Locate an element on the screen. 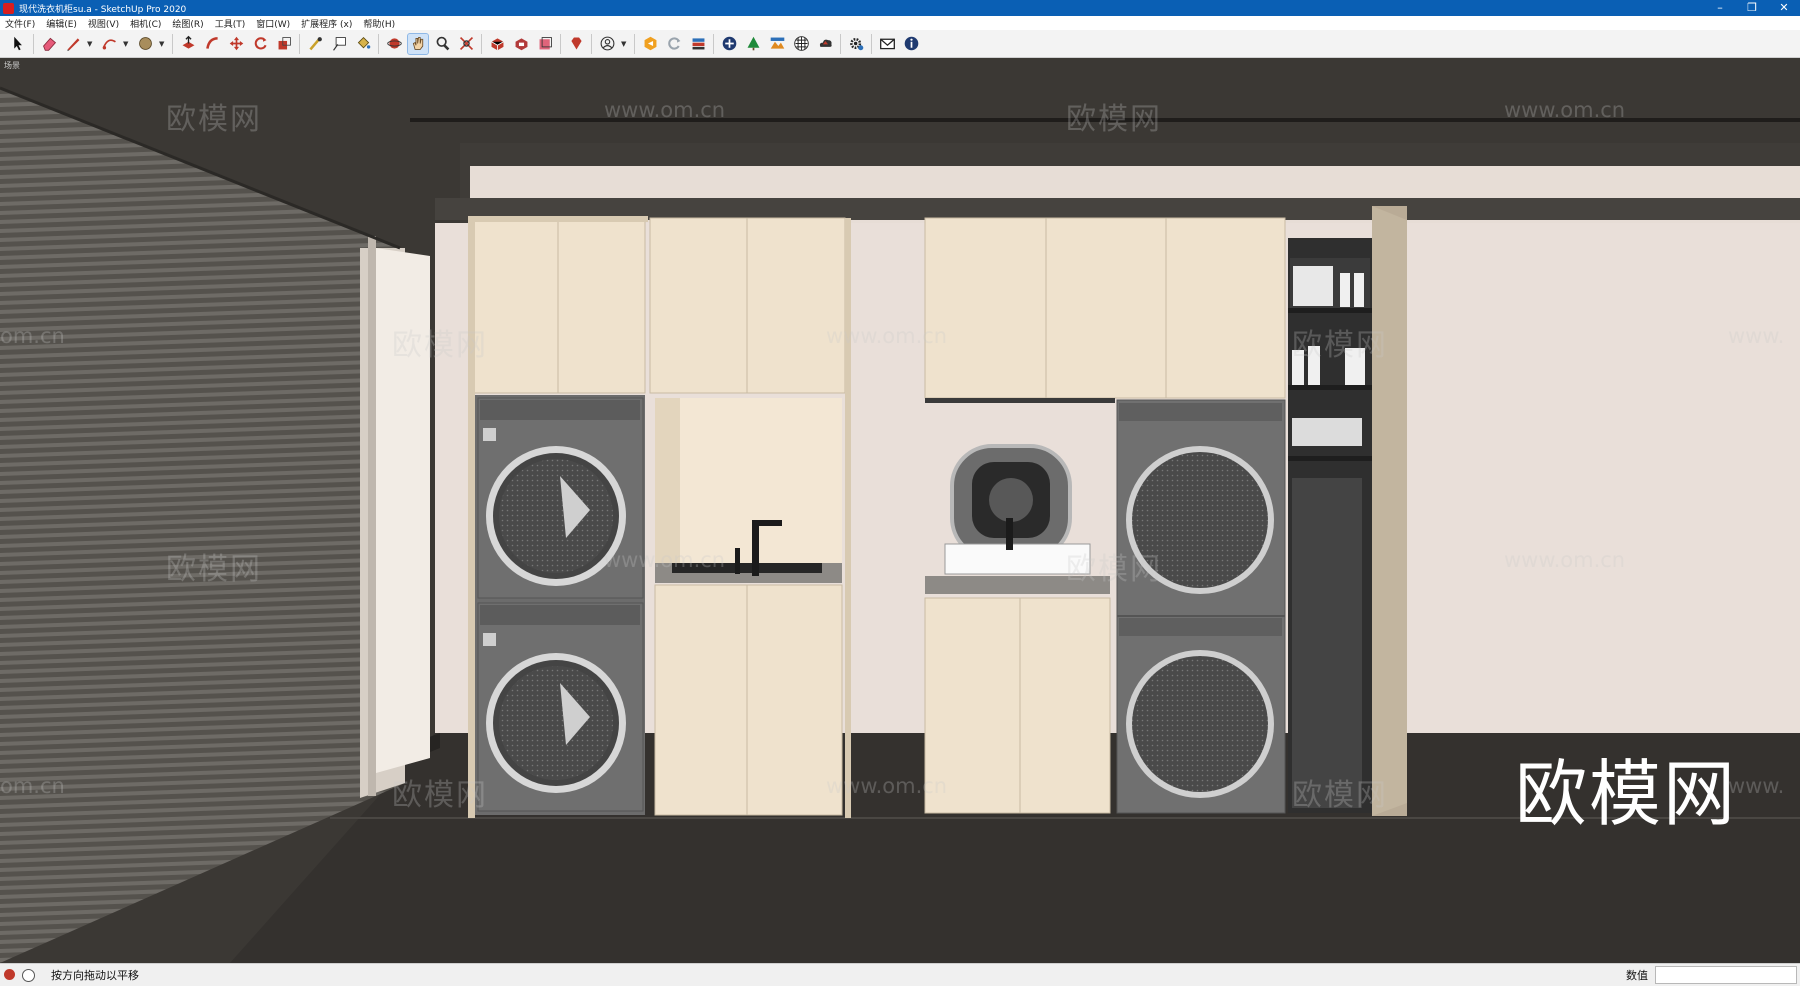  warehouse-button is located at coordinates (497, 44).